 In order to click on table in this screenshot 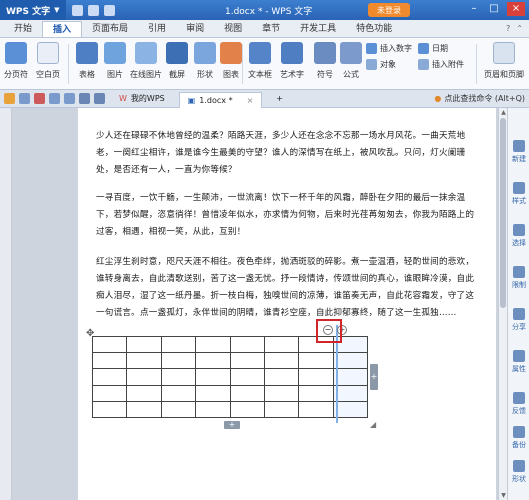, I will do `click(230, 377)`.